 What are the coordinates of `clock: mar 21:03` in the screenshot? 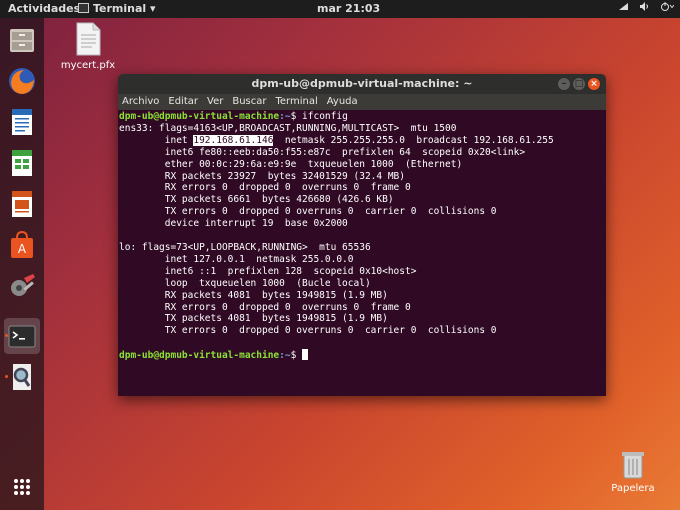 It's located at (348, 8).